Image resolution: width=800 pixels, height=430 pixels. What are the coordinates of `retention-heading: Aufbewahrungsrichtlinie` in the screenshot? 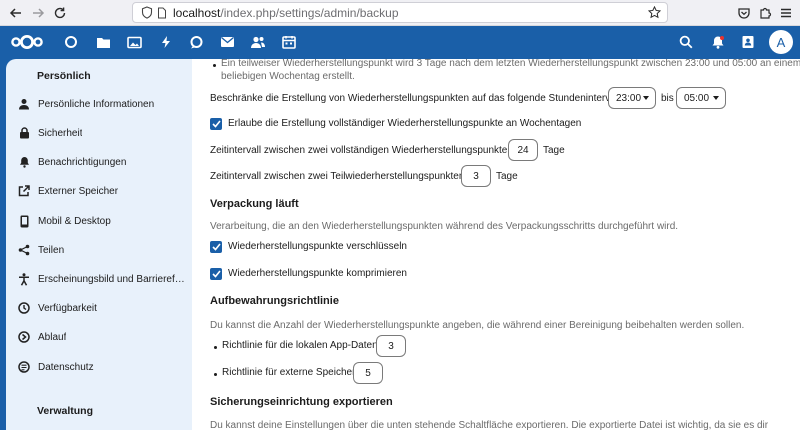 It's located at (274, 301).